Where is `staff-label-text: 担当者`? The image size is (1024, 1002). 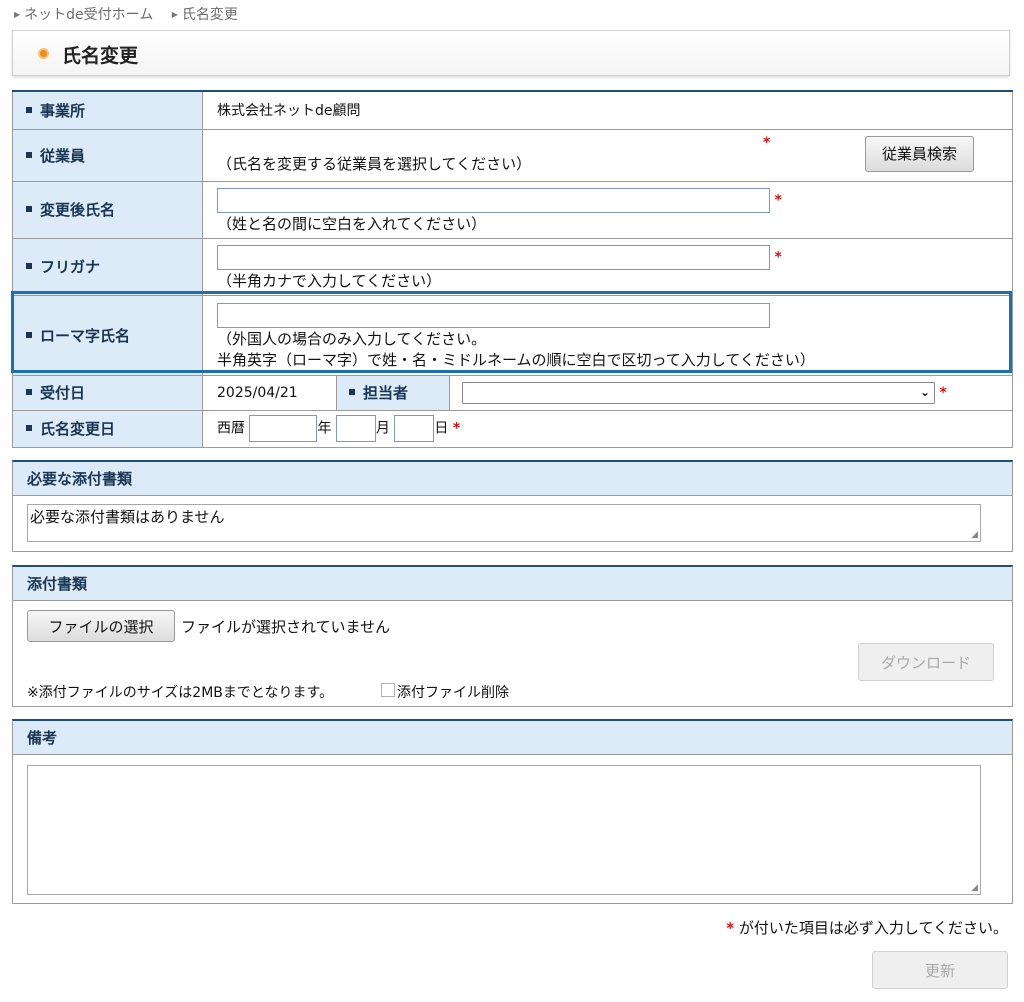 staff-label-text: 担当者 is located at coordinates (386, 393).